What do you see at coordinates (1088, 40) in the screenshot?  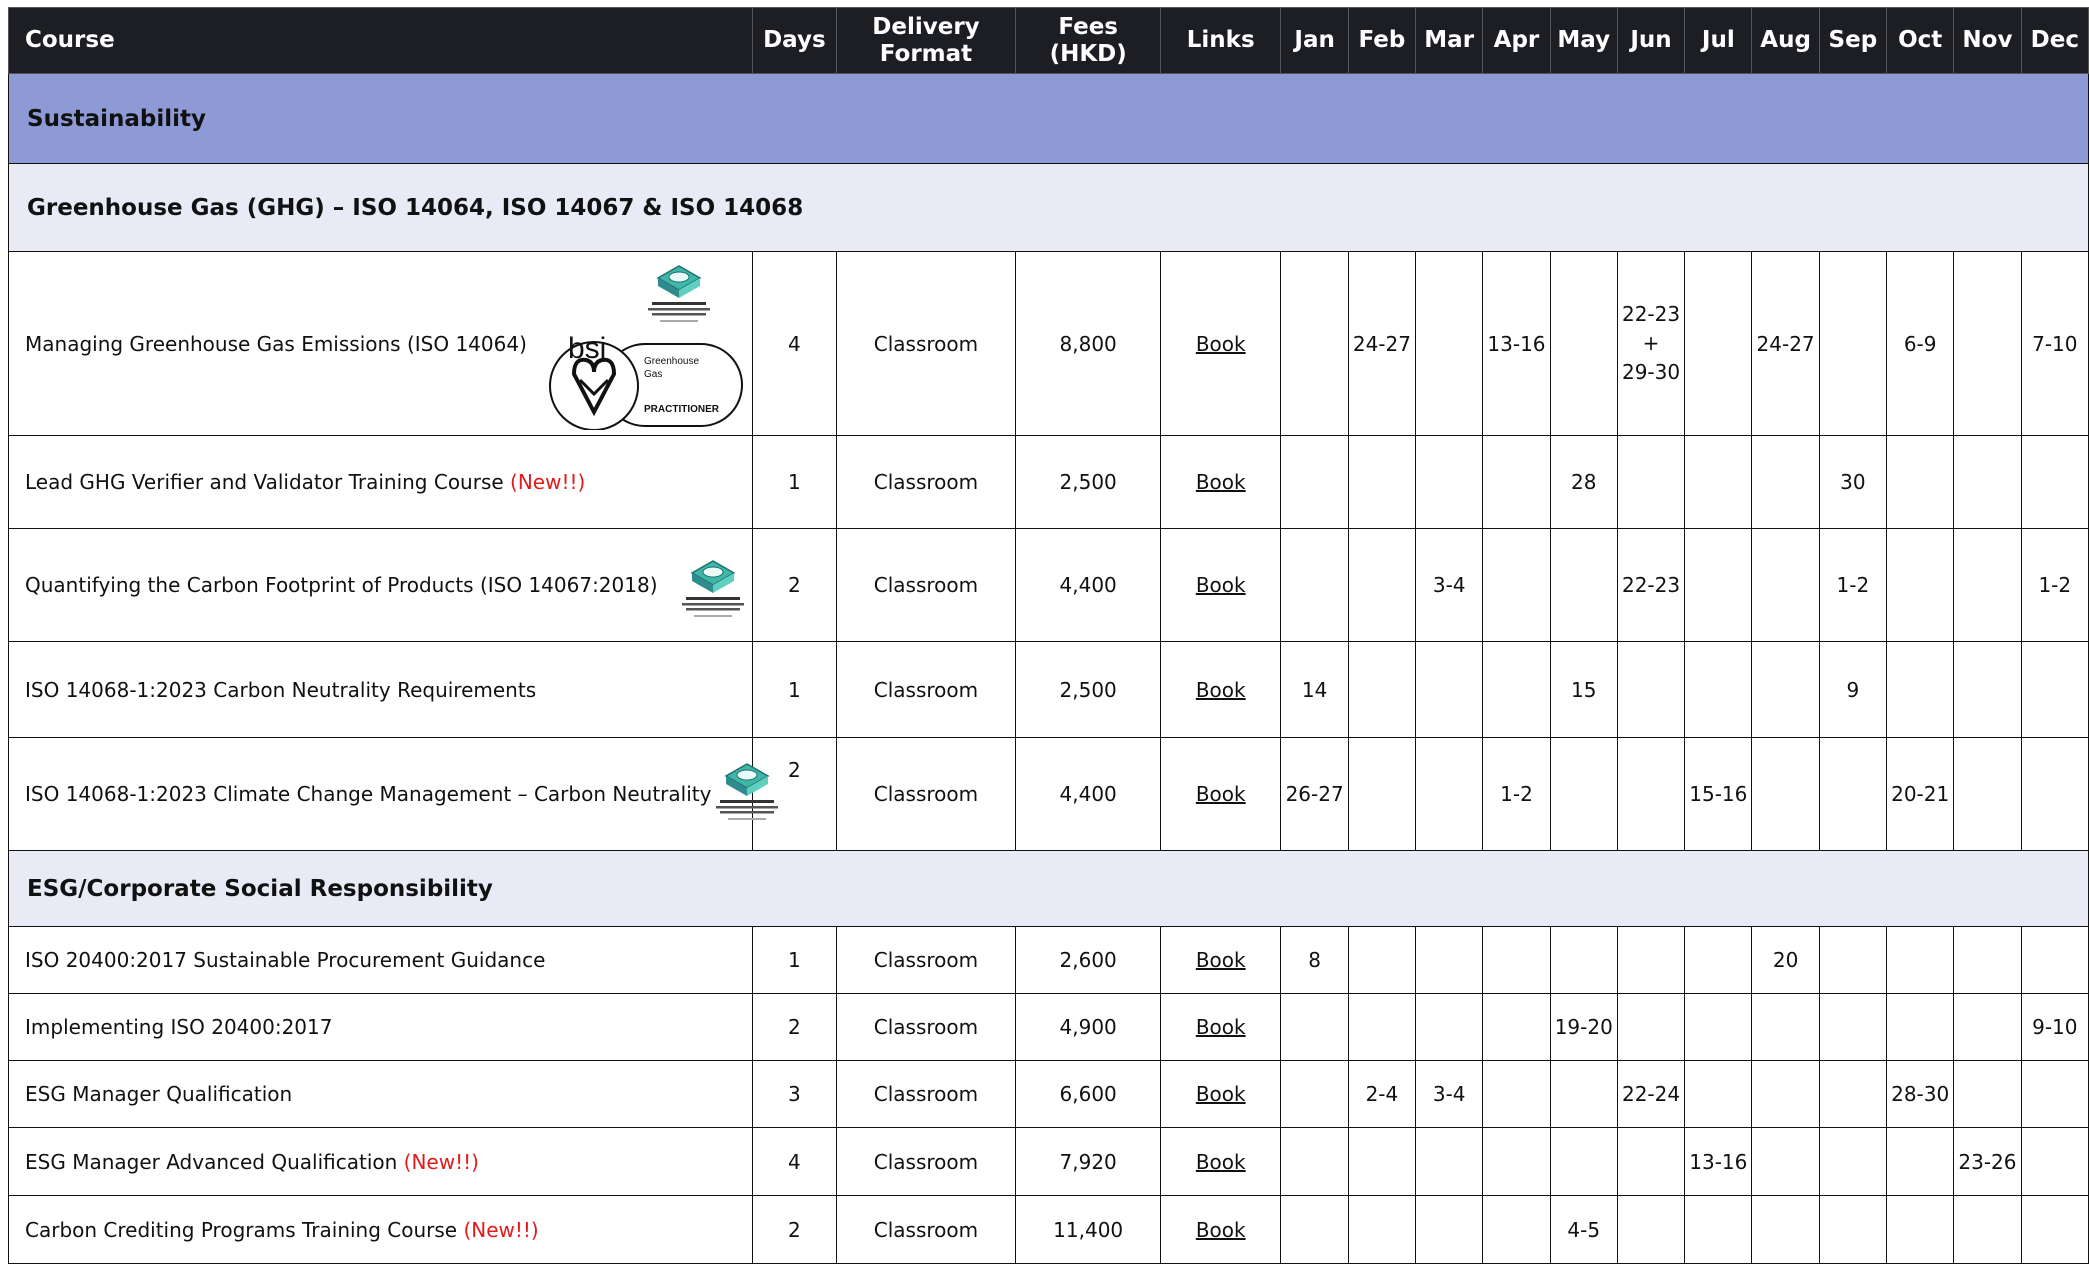 I see `header-fees: Fees (HKD)` at bounding box center [1088, 40].